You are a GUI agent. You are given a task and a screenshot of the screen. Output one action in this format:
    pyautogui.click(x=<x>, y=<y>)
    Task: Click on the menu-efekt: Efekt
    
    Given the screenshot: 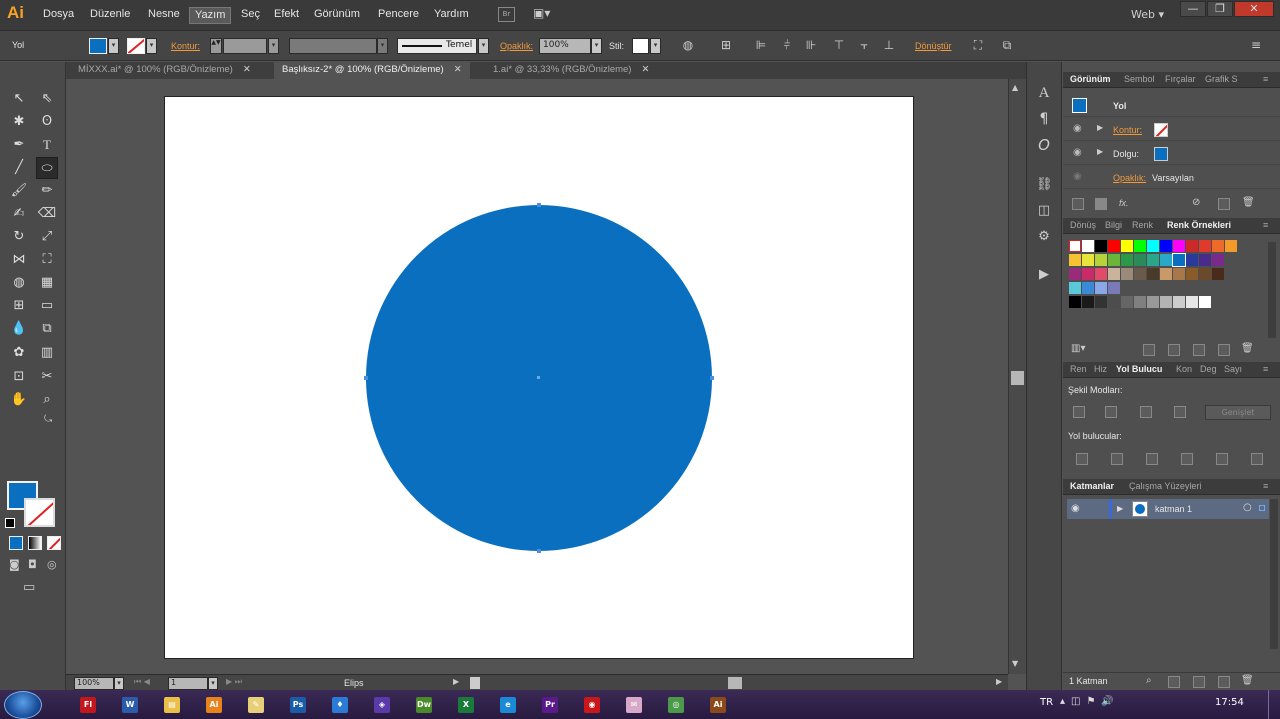 What is the action you would take?
    pyautogui.click(x=286, y=15)
    